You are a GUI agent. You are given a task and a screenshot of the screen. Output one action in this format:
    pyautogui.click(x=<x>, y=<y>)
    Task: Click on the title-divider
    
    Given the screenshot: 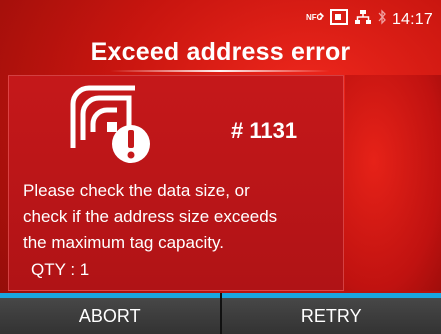 What is the action you would take?
    pyautogui.click(x=220, y=71)
    